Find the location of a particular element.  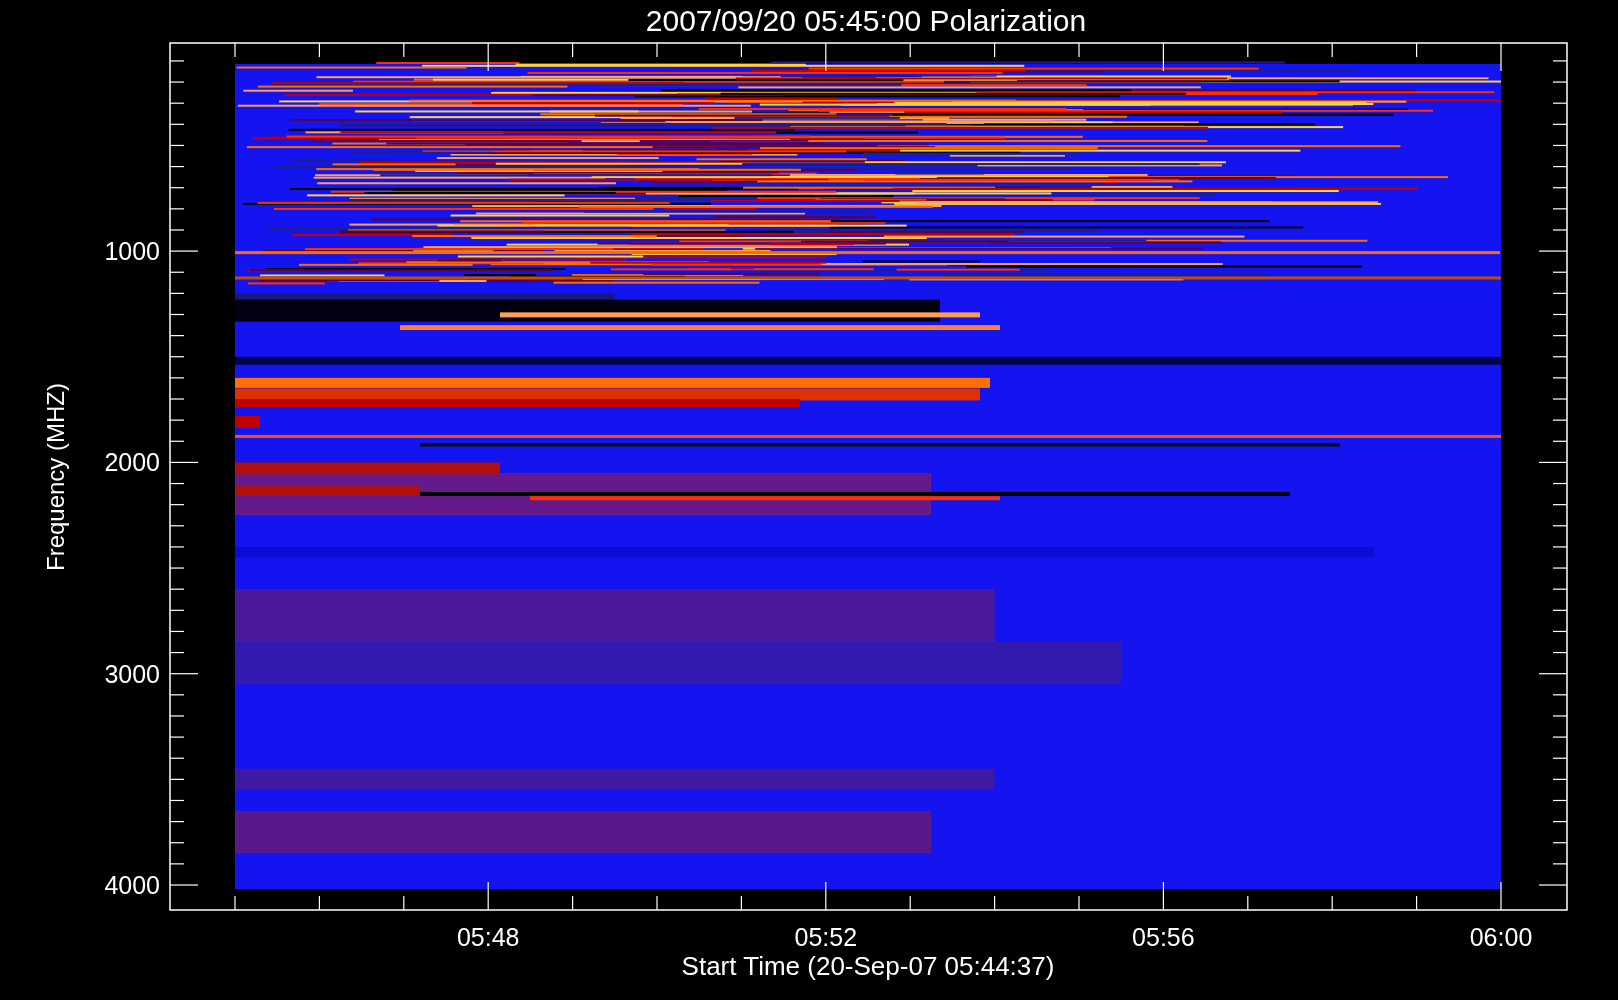

x-axis-title: Start Time (20-Sep-07 05:44:37) is located at coordinates (868, 966).